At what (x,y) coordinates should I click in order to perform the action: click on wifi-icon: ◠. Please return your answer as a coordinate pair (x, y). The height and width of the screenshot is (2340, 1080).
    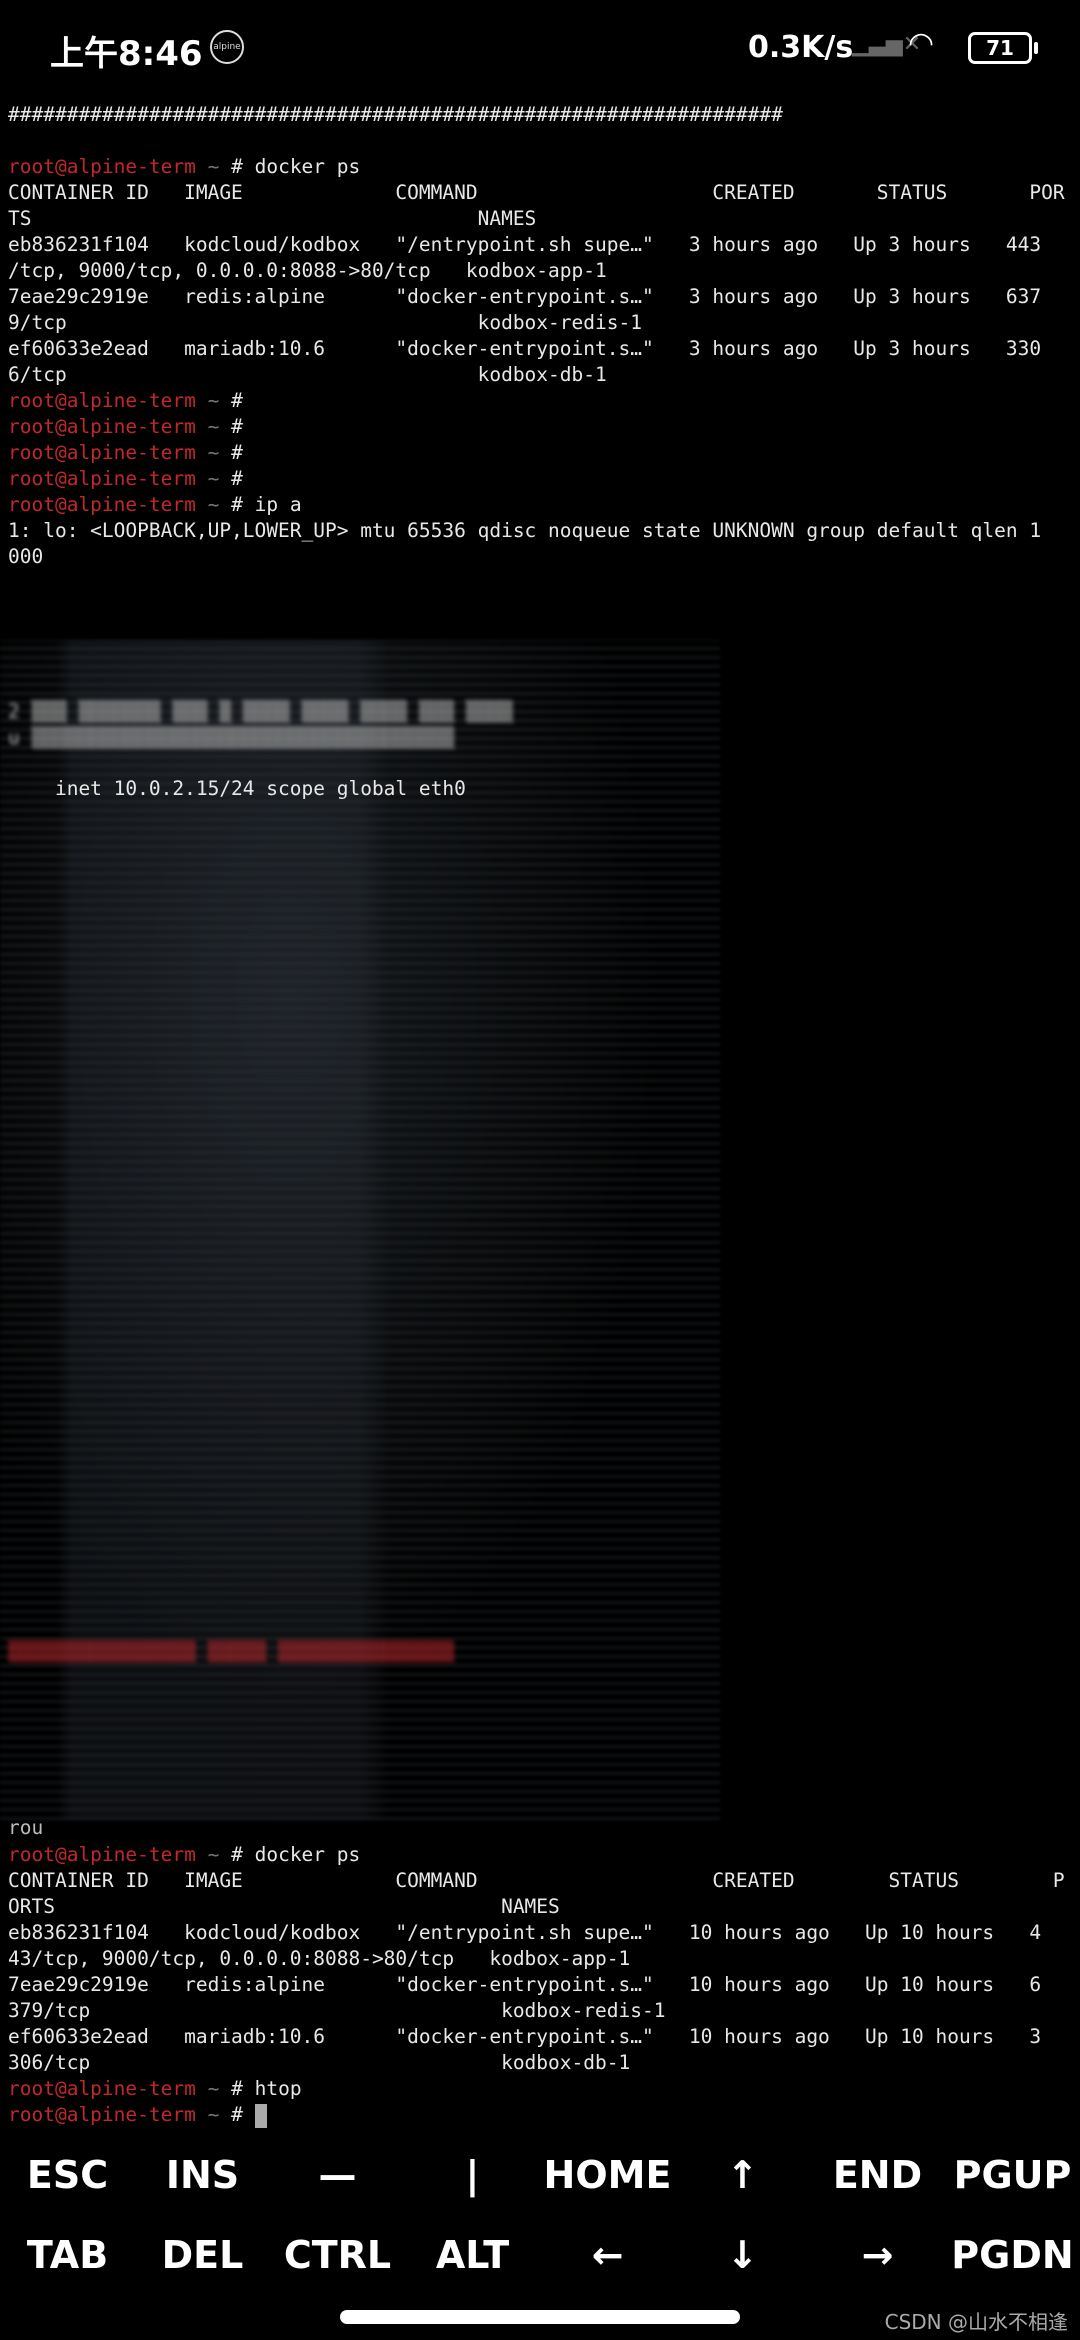
    Looking at the image, I should click on (921, 43).